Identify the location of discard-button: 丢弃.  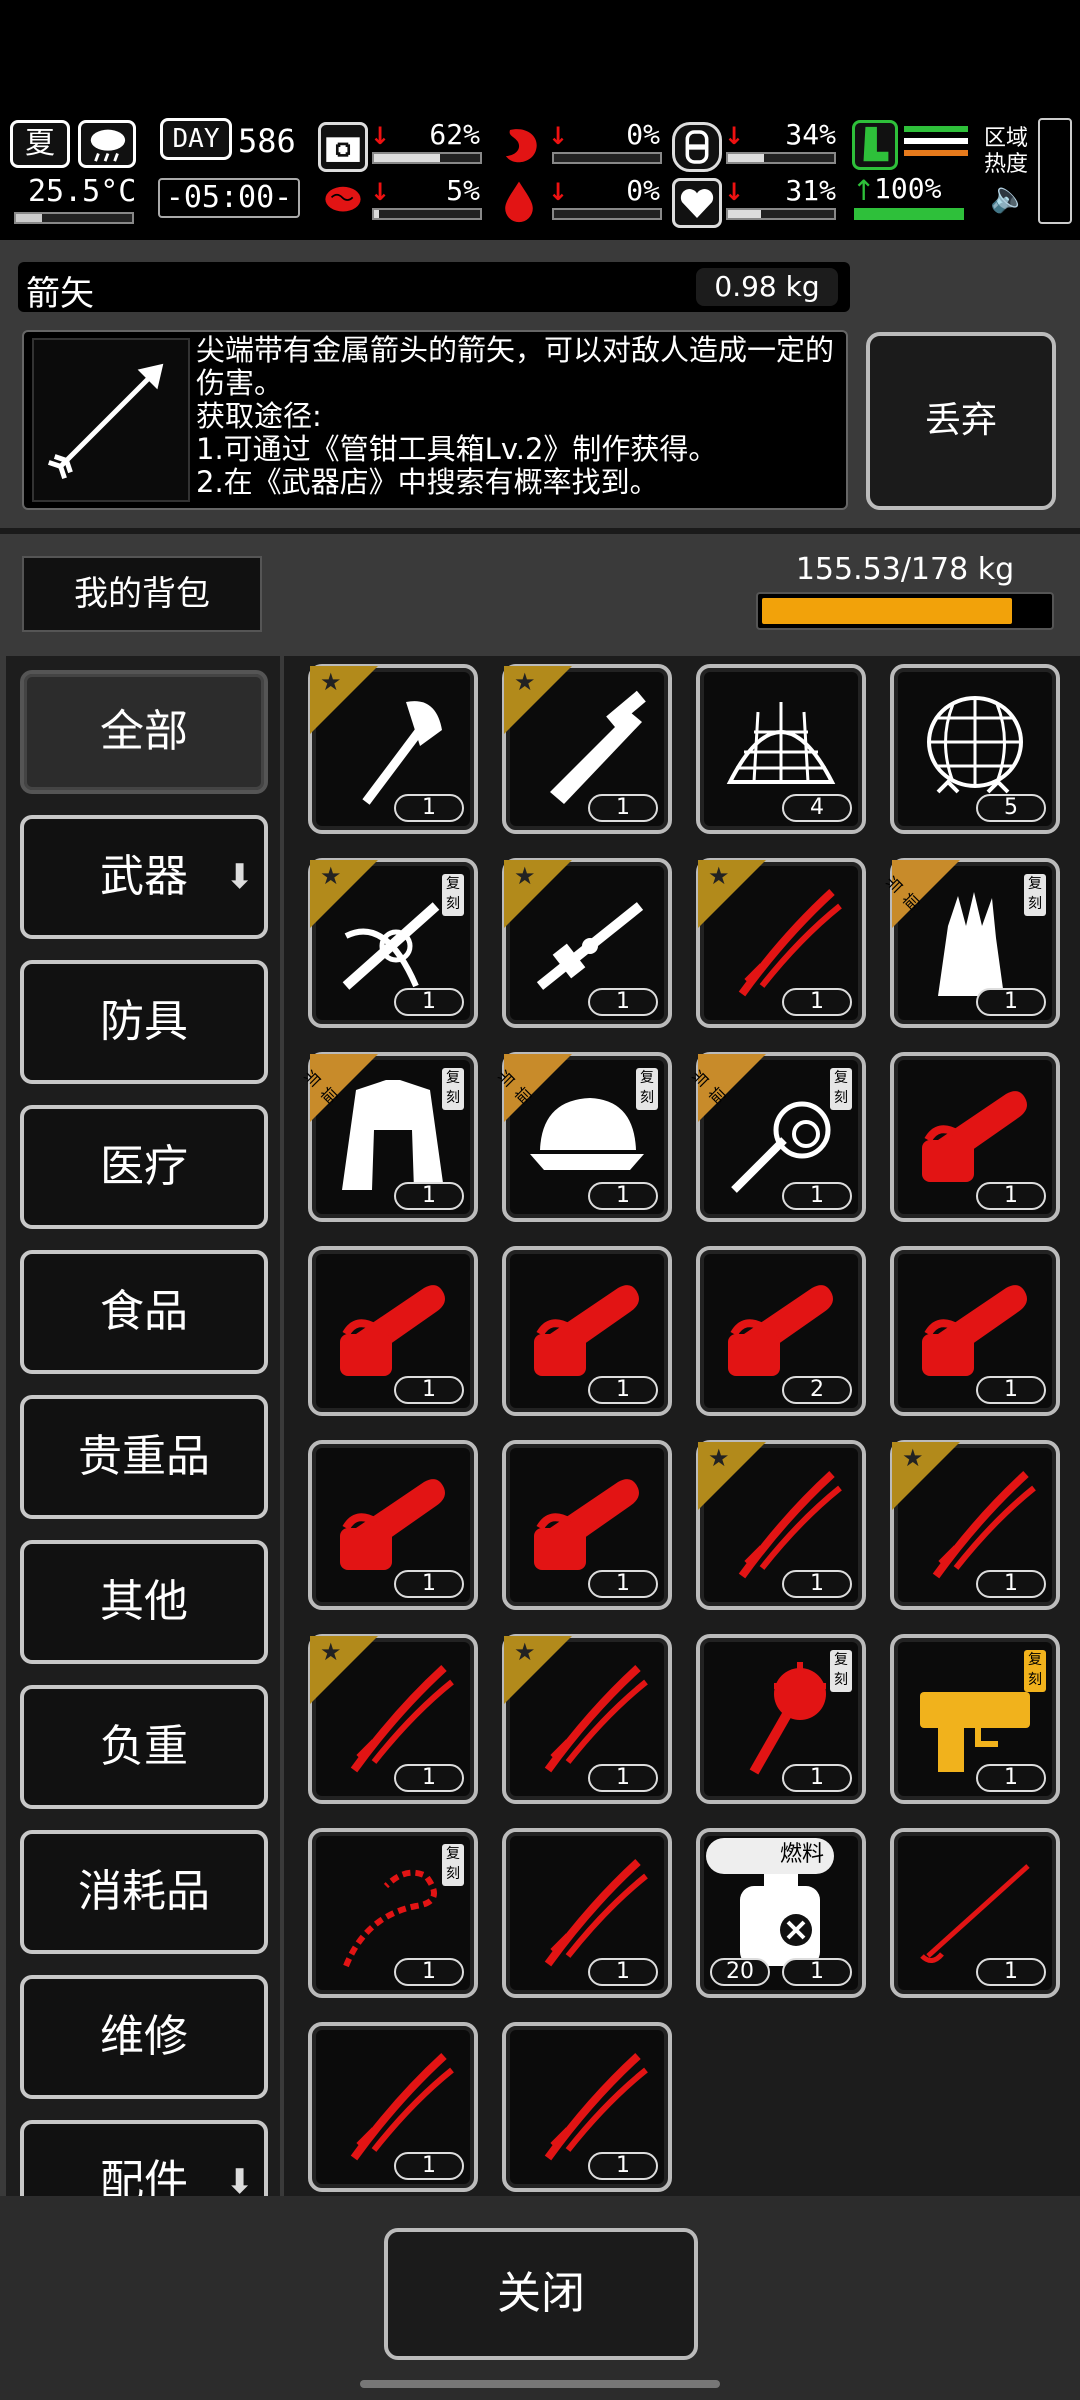
(961, 421).